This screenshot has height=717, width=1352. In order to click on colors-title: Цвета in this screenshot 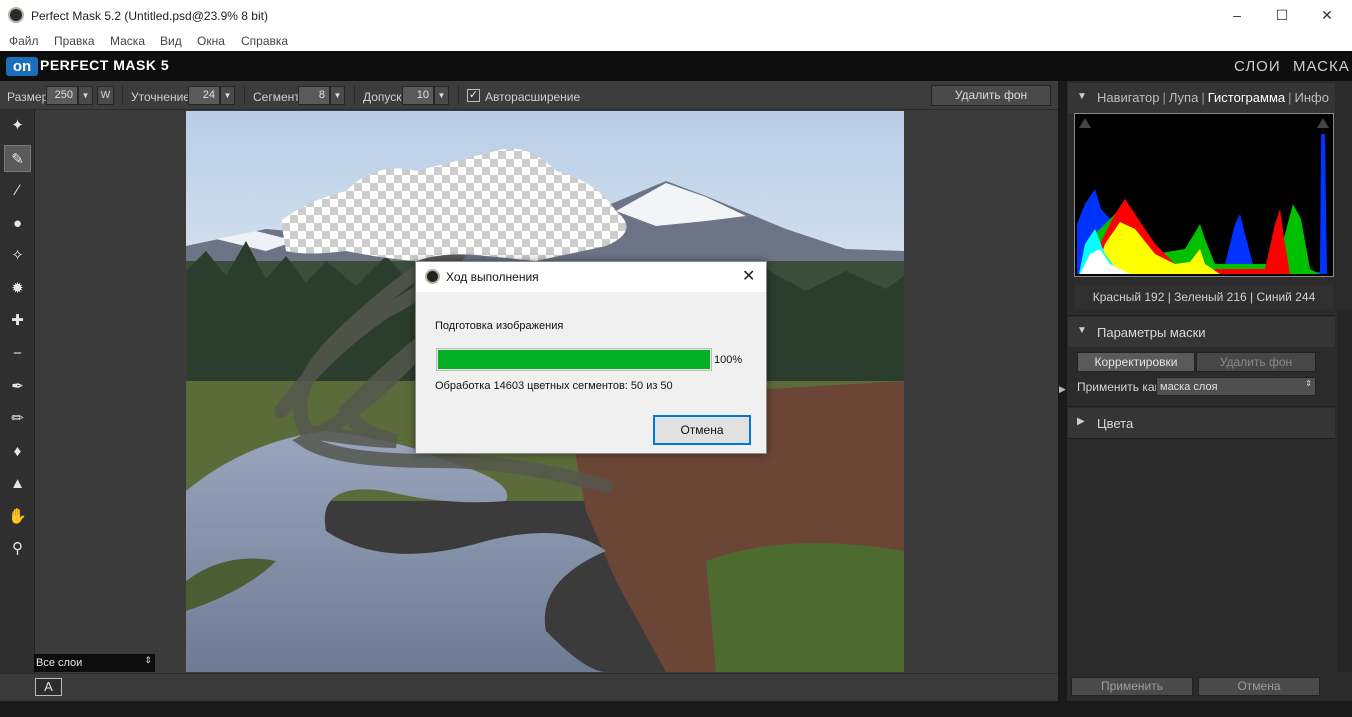, I will do `click(1115, 423)`.